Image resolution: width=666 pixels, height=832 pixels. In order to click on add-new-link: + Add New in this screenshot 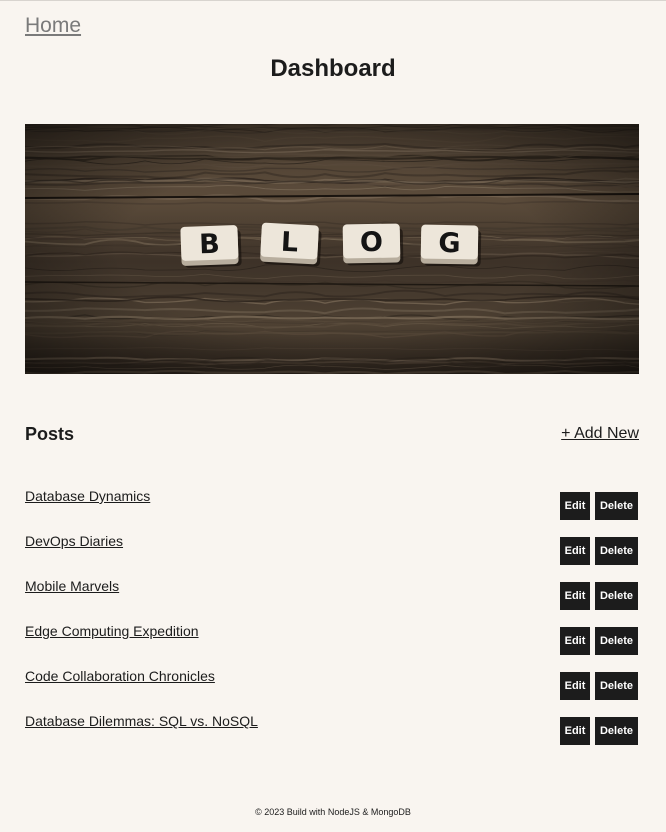, I will do `click(600, 434)`.